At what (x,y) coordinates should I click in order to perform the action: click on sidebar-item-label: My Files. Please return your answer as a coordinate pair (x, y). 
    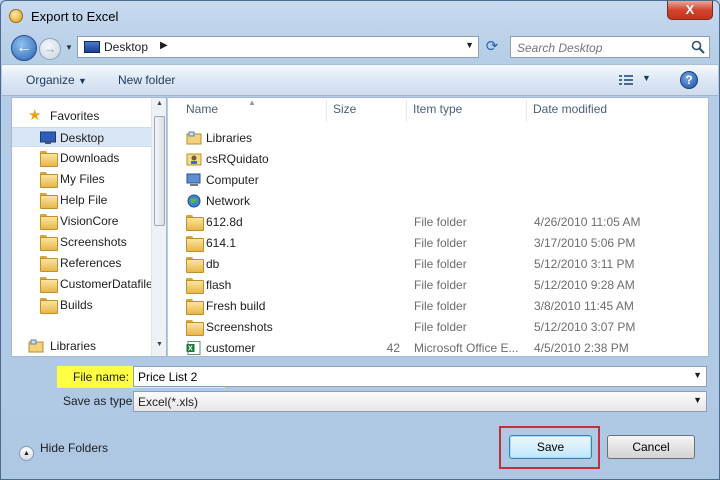
    Looking at the image, I should click on (82, 179).